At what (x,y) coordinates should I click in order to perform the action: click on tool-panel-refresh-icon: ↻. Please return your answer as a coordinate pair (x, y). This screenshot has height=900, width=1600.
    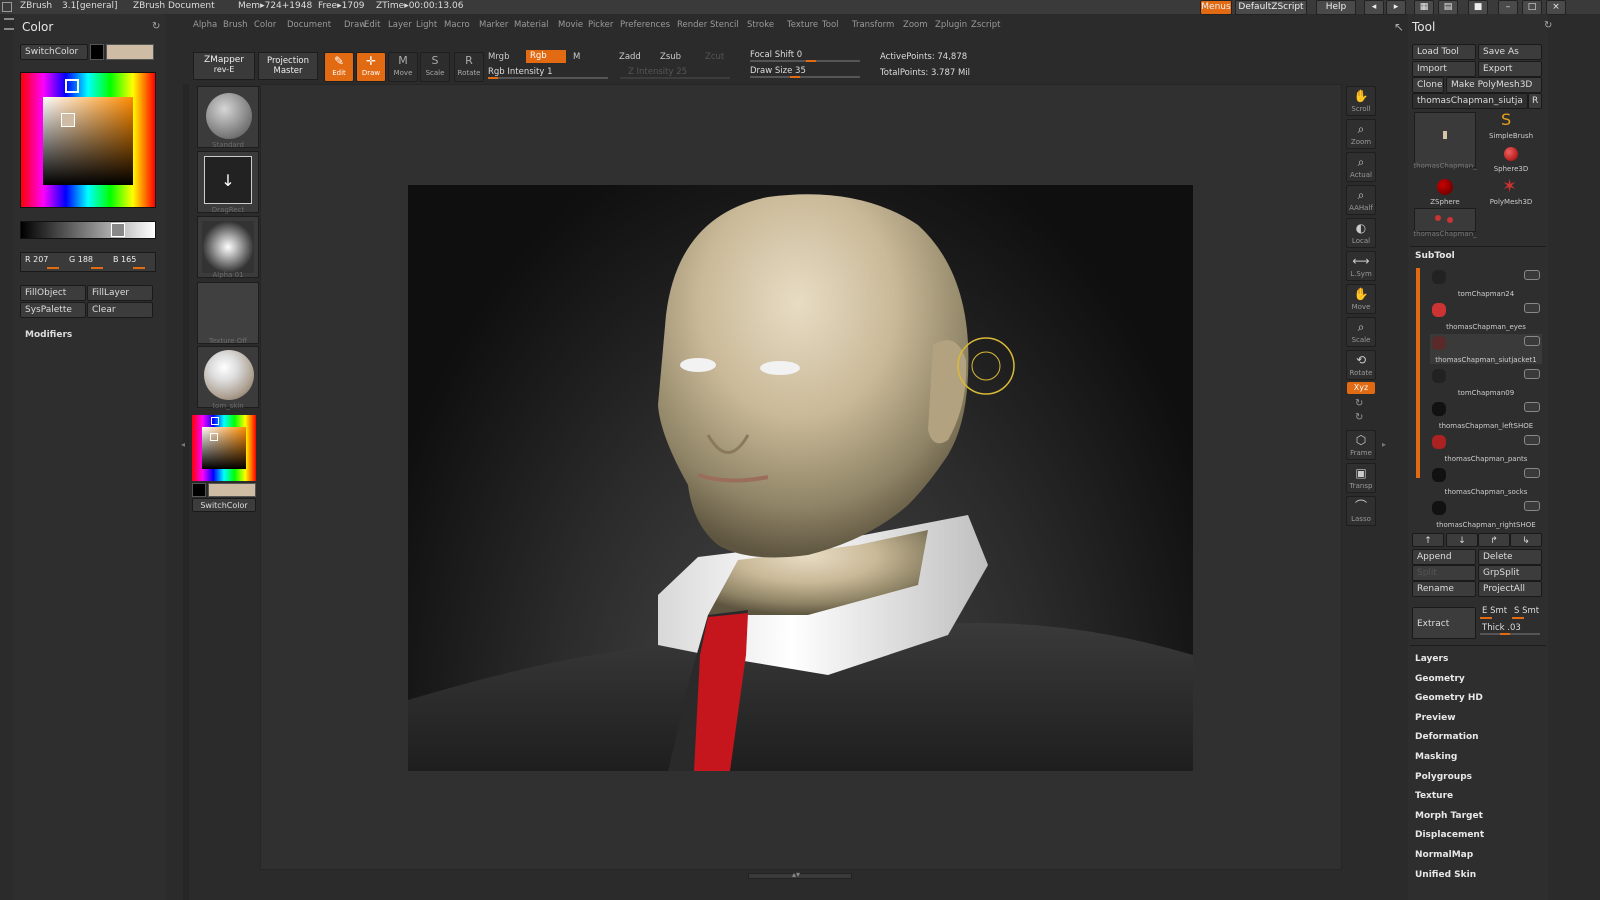
    Looking at the image, I should click on (1548, 25).